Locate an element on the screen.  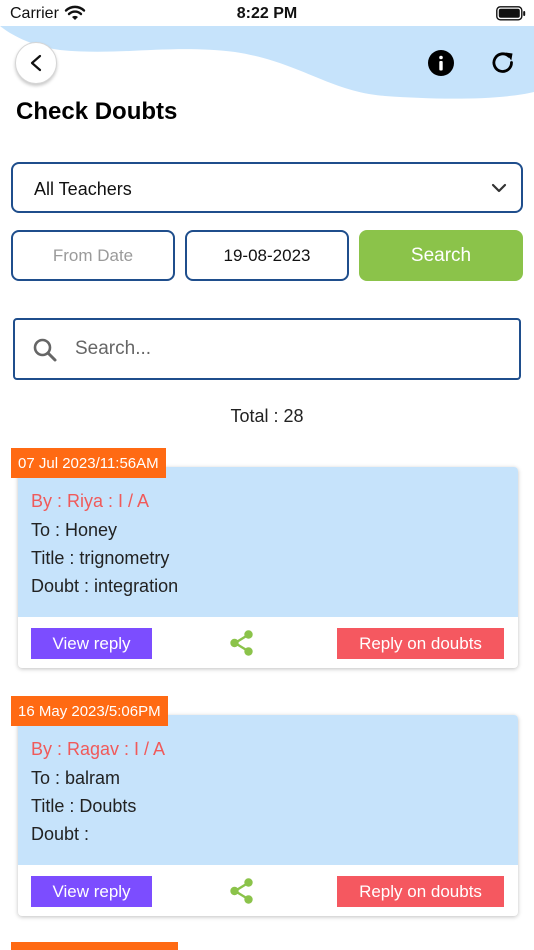
to-date-field: 19-08-2023 is located at coordinates (267, 255).